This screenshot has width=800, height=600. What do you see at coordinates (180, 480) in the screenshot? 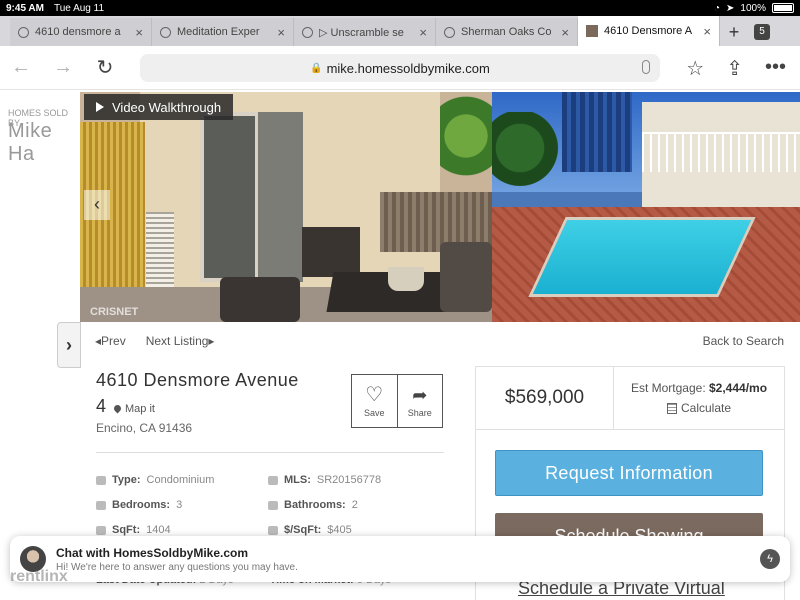
I see `spec-value: Condominium` at bounding box center [180, 480].